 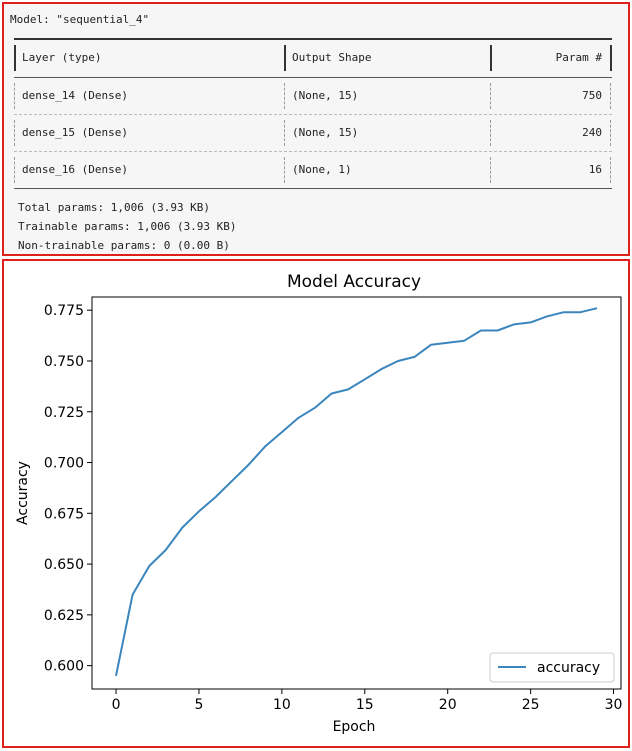 I want to click on table-header-row: Layer (type) Output Shape Param #, so click(x=313, y=58).